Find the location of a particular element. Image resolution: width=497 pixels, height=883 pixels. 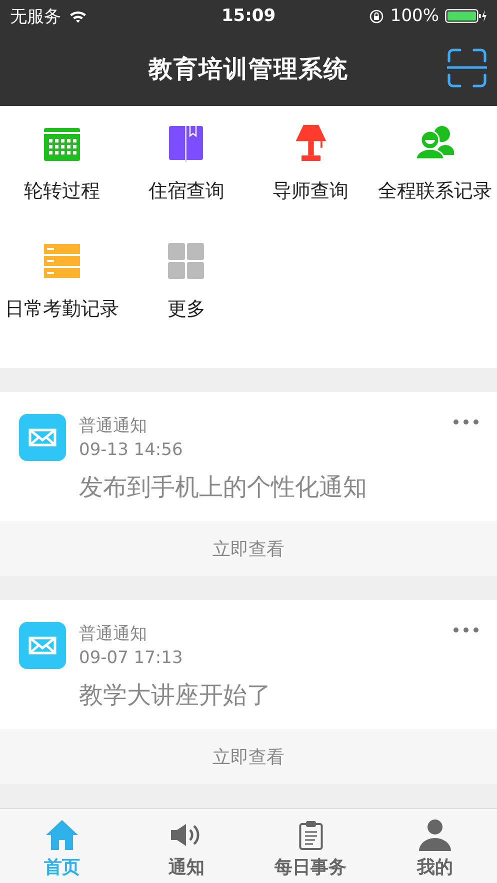

lamp-icon is located at coordinates (311, 143).